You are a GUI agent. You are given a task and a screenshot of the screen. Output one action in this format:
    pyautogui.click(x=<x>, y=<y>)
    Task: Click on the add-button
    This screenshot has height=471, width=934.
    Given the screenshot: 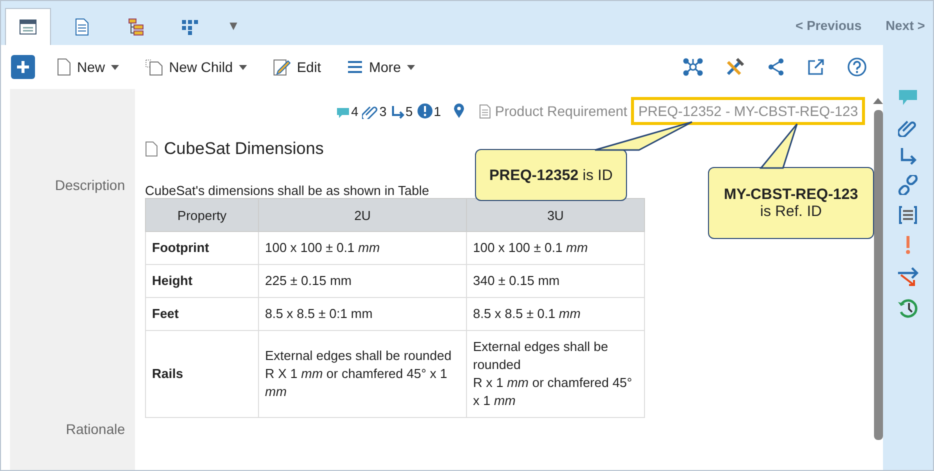 What is the action you would take?
    pyautogui.click(x=23, y=67)
    